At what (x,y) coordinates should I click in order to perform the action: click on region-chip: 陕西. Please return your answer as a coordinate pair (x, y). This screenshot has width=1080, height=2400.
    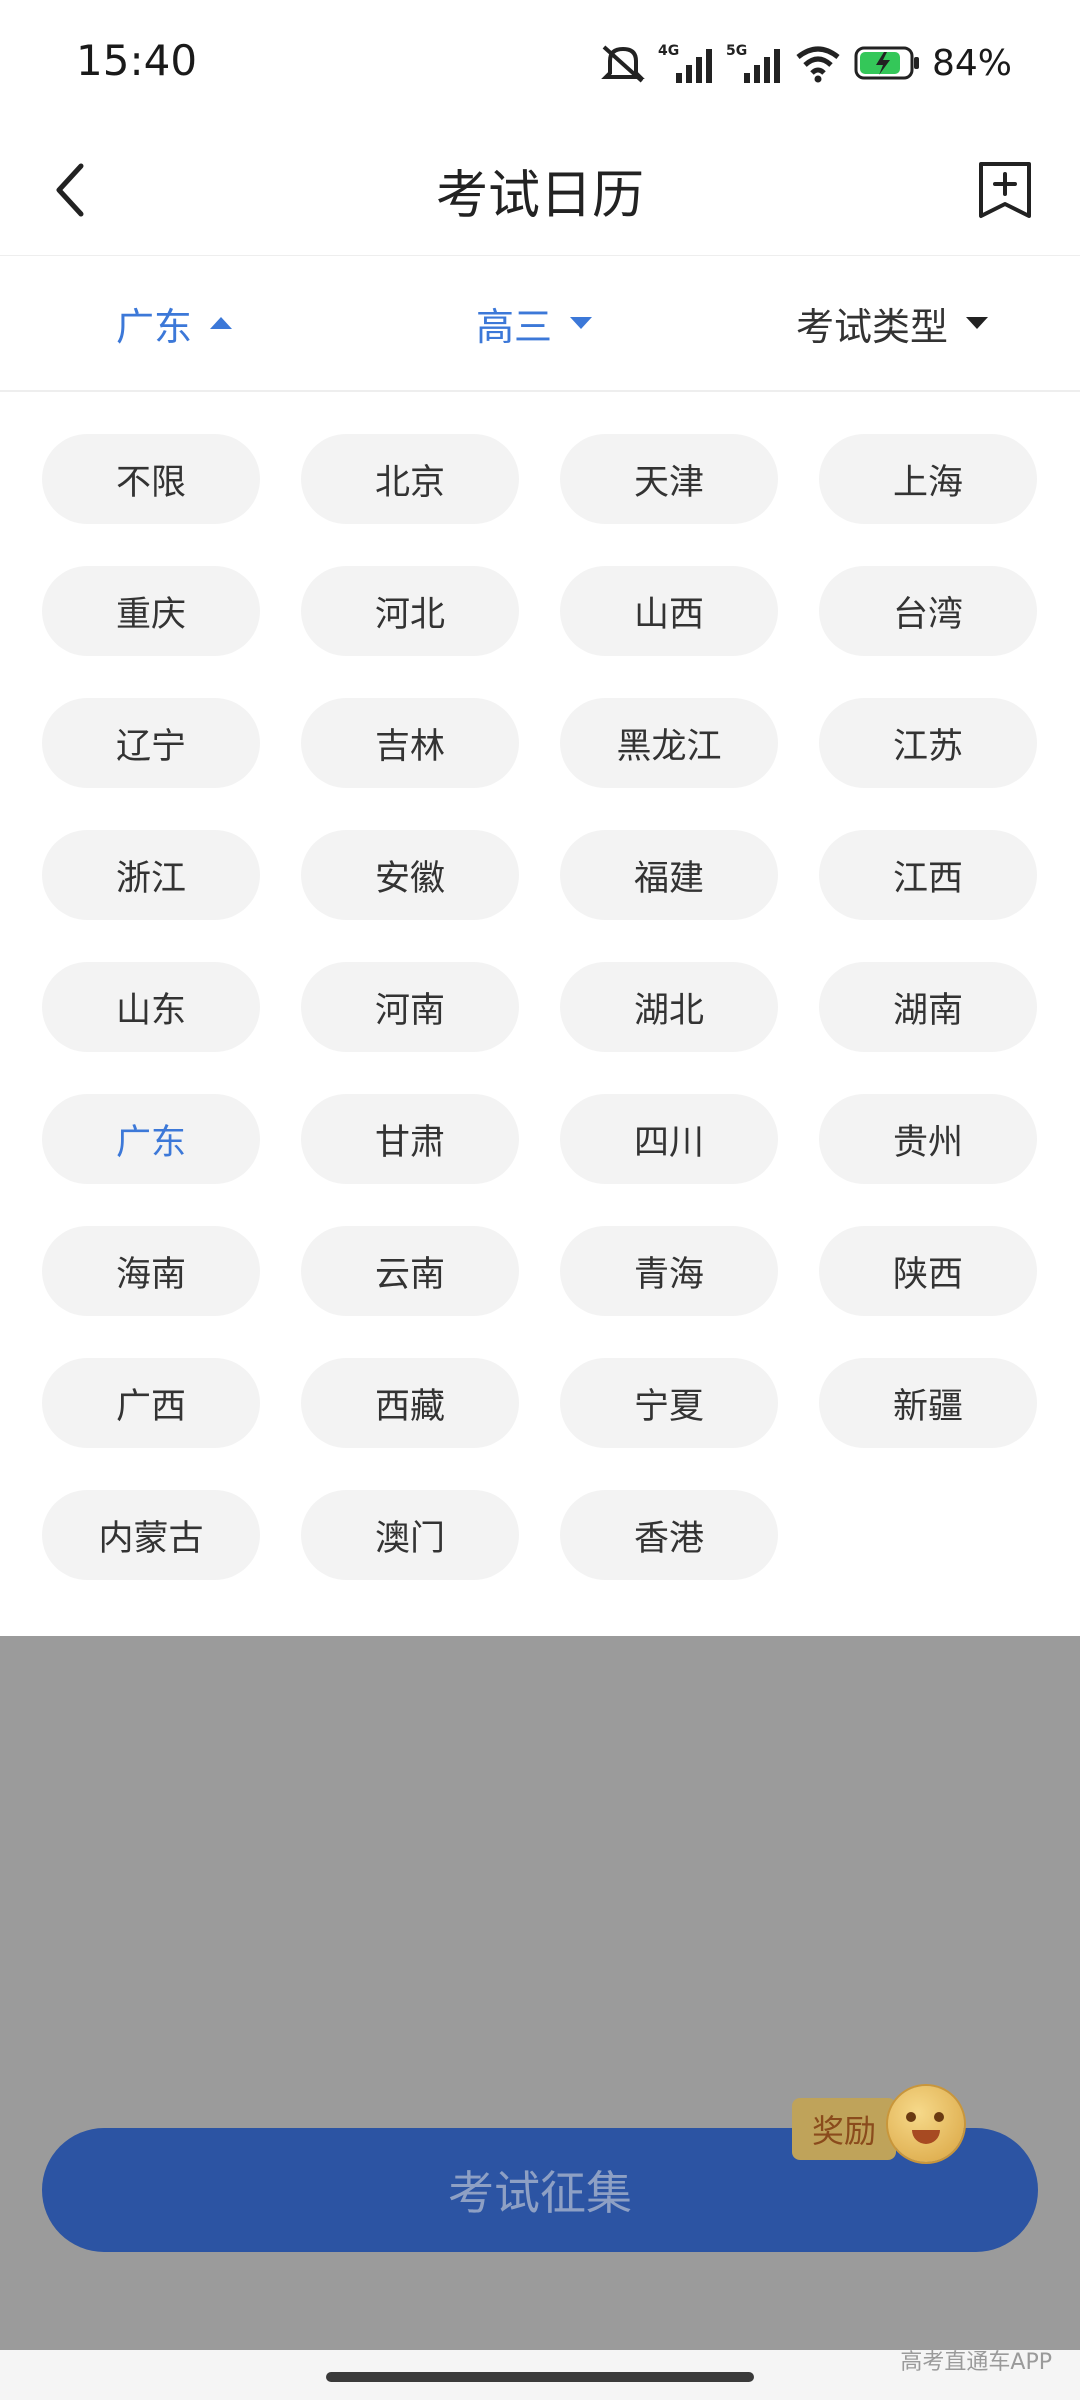
    Looking at the image, I should click on (928, 1271).